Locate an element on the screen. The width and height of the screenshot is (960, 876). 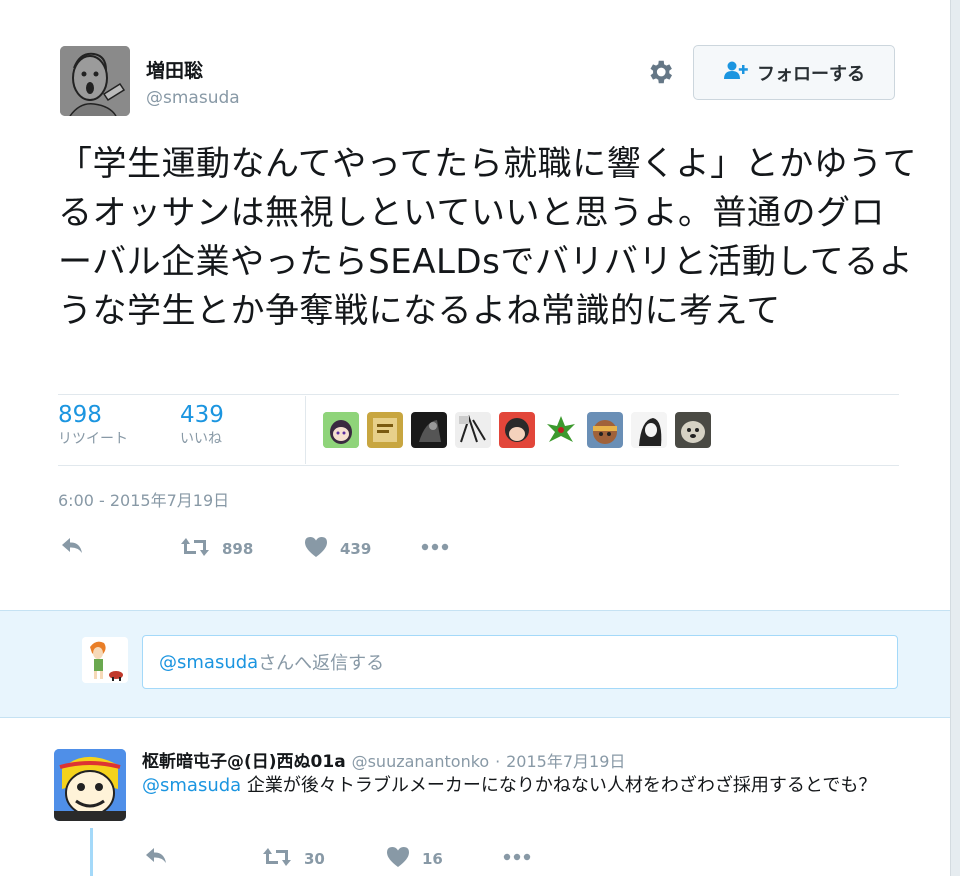
reply-button is located at coordinates (72, 548).